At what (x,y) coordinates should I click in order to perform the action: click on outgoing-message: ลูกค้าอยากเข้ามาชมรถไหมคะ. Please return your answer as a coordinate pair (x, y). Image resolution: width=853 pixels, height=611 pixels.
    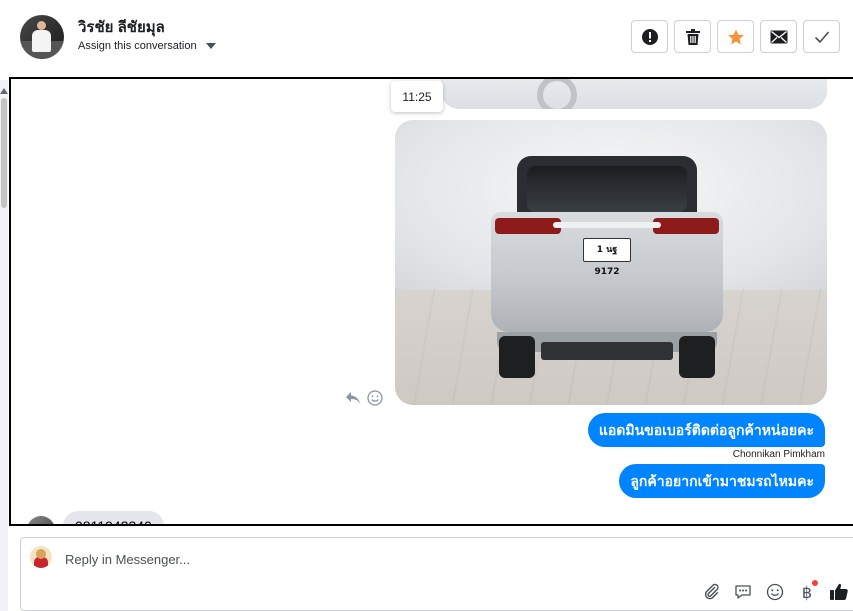
    Looking at the image, I should click on (722, 481).